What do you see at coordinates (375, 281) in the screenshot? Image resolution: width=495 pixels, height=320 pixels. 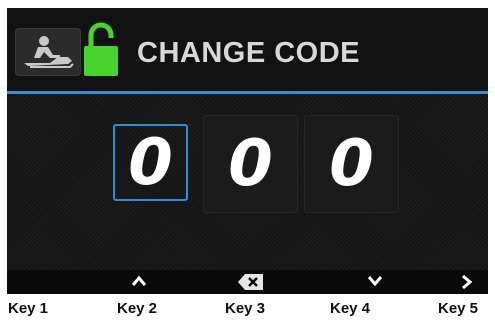 I see `chevron-down-icon` at bounding box center [375, 281].